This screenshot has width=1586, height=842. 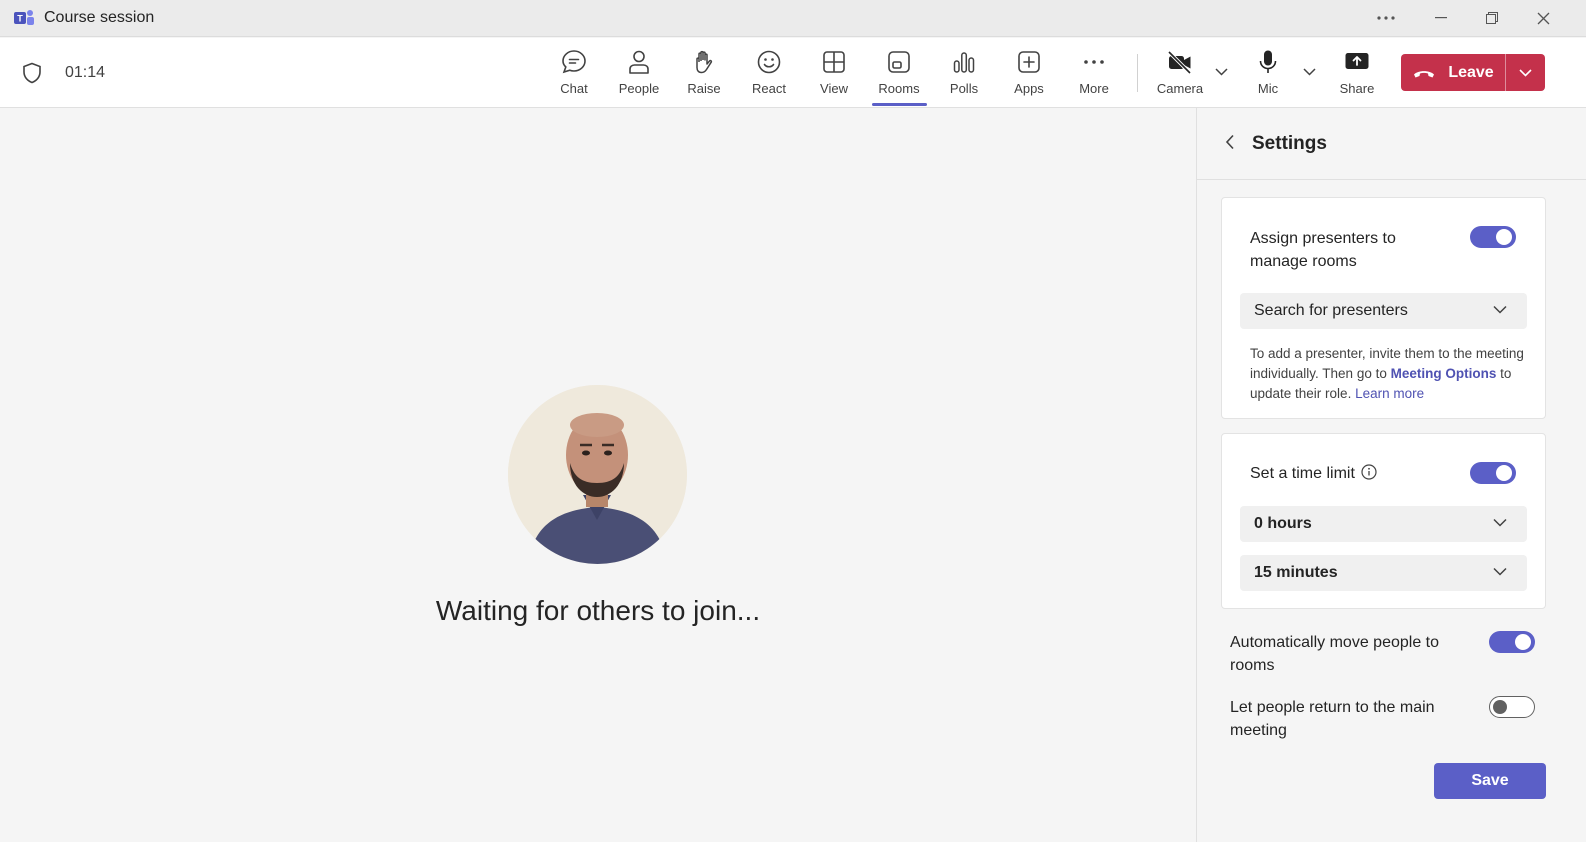 I want to click on minutes-dropdown: 15 minutes, so click(x=1383, y=573).